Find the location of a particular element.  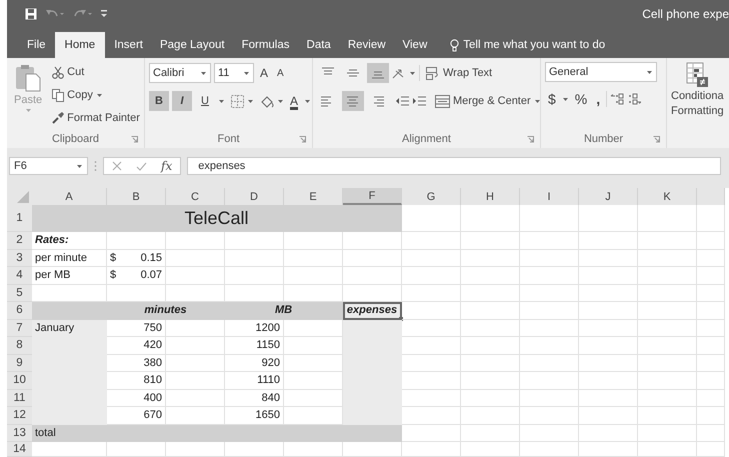

ribbon-tab: Data is located at coordinates (318, 45).